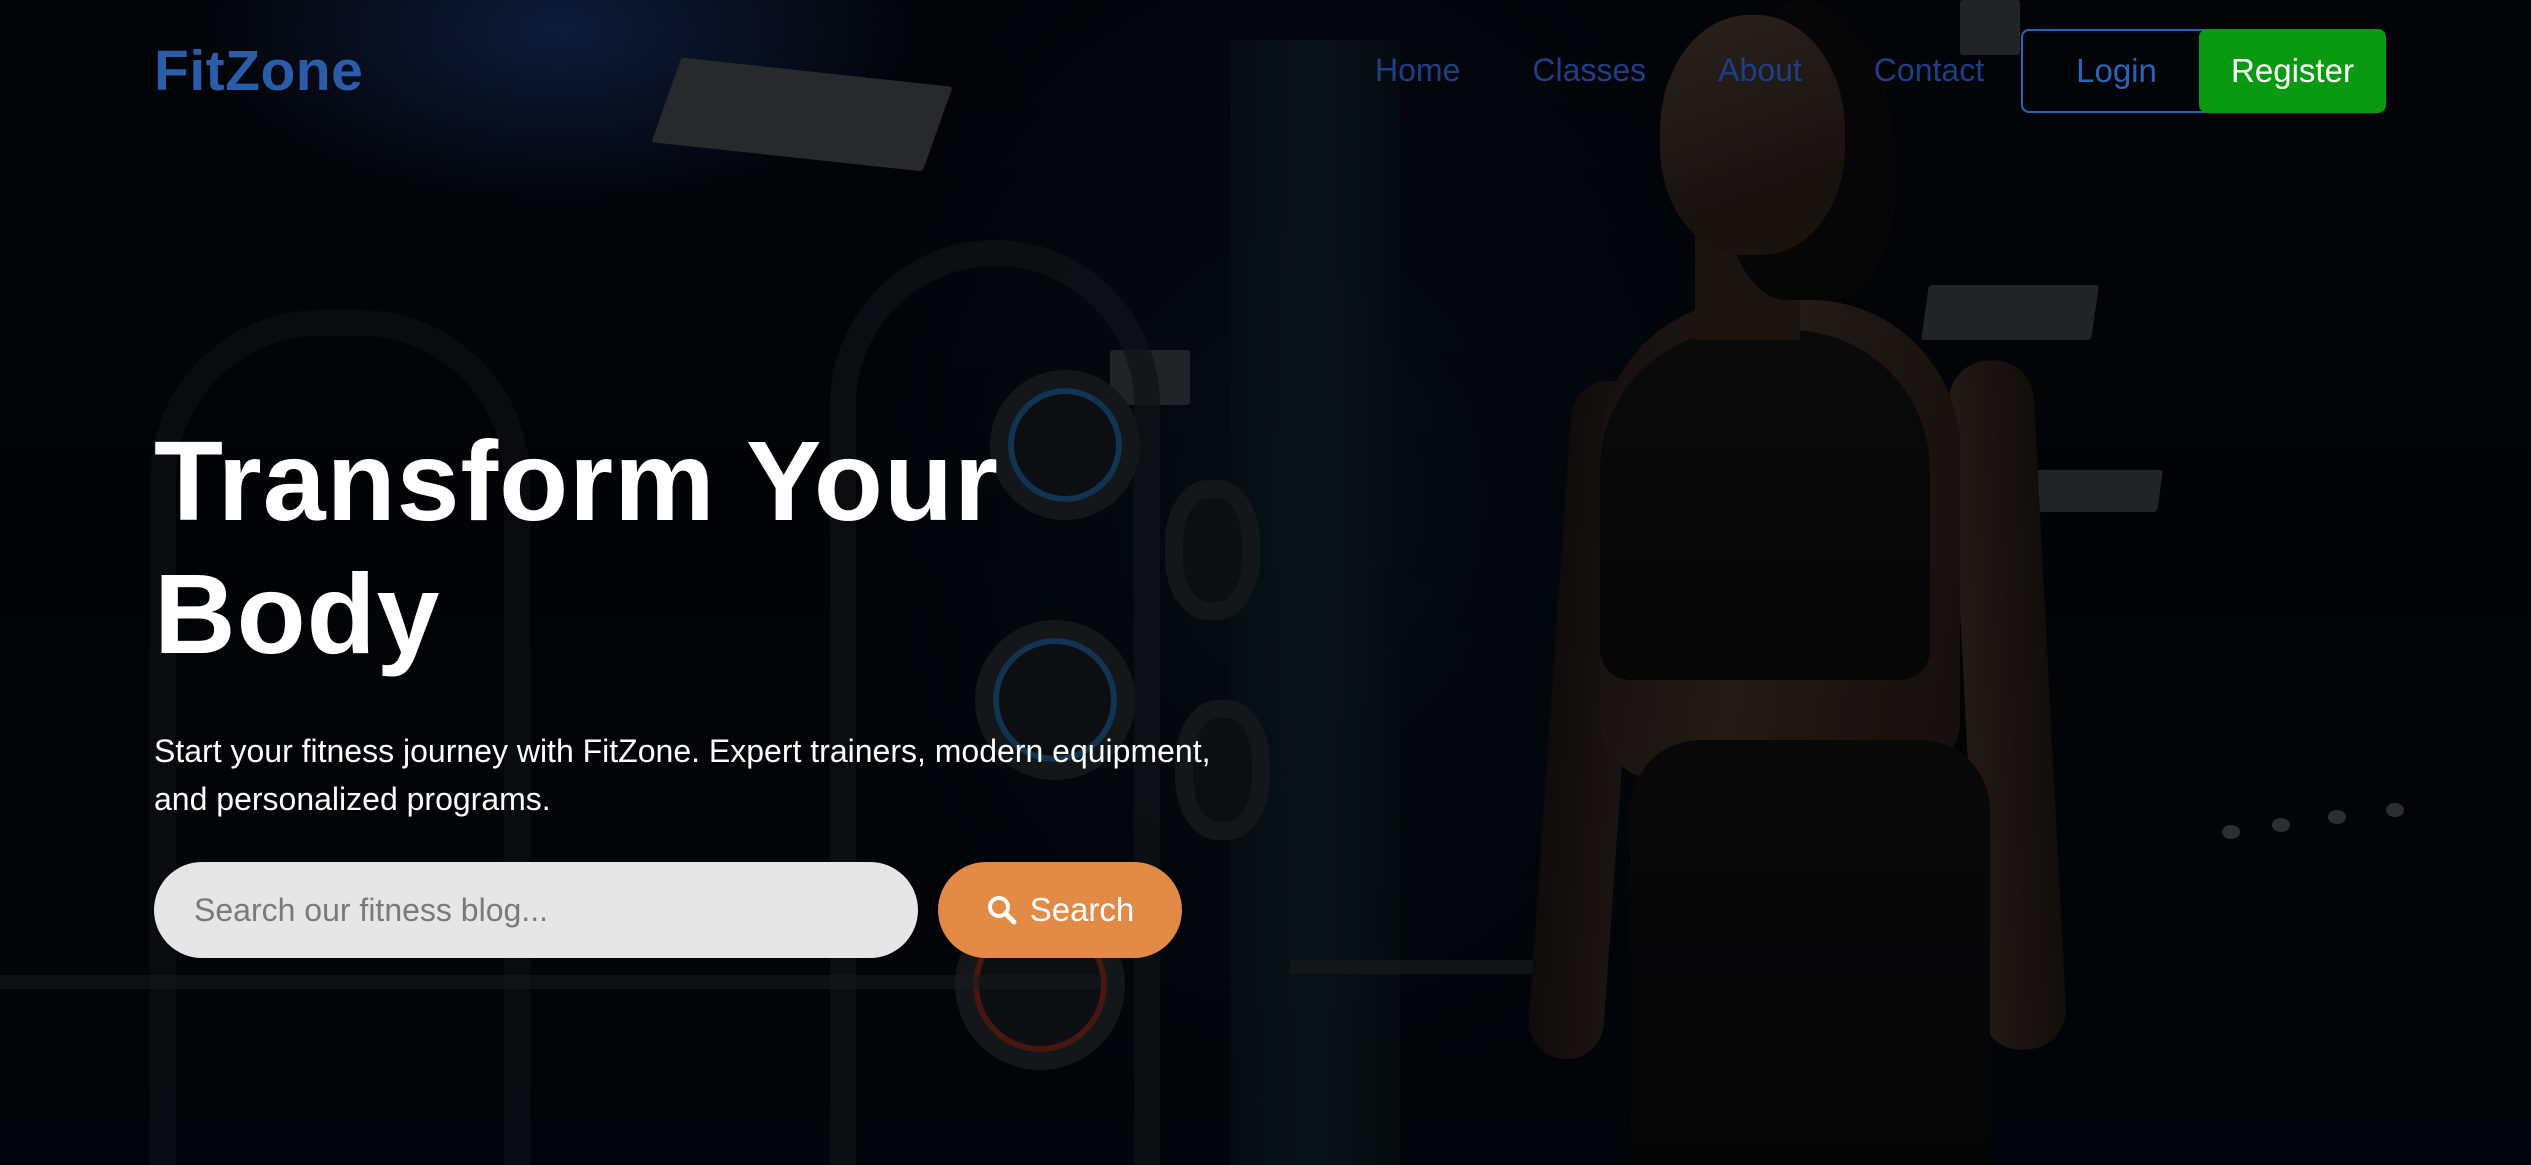 The width and height of the screenshot is (2531, 1165). What do you see at coordinates (1679, 70) in the screenshot?
I see `nav-links: Home Classes About Contact` at bounding box center [1679, 70].